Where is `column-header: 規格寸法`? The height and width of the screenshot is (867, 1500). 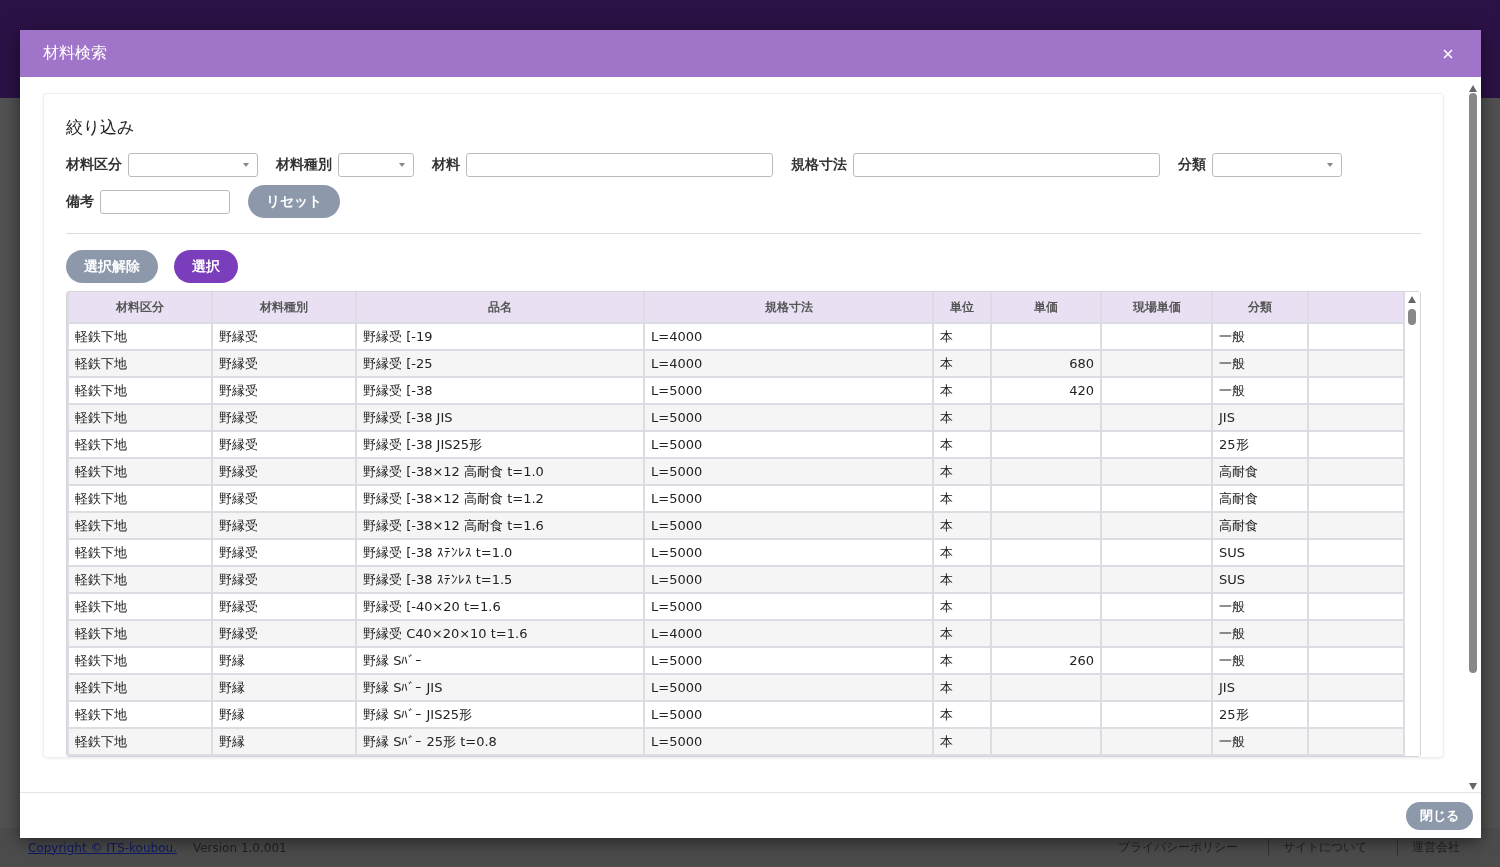
column-header: 規格寸法 is located at coordinates (788, 307).